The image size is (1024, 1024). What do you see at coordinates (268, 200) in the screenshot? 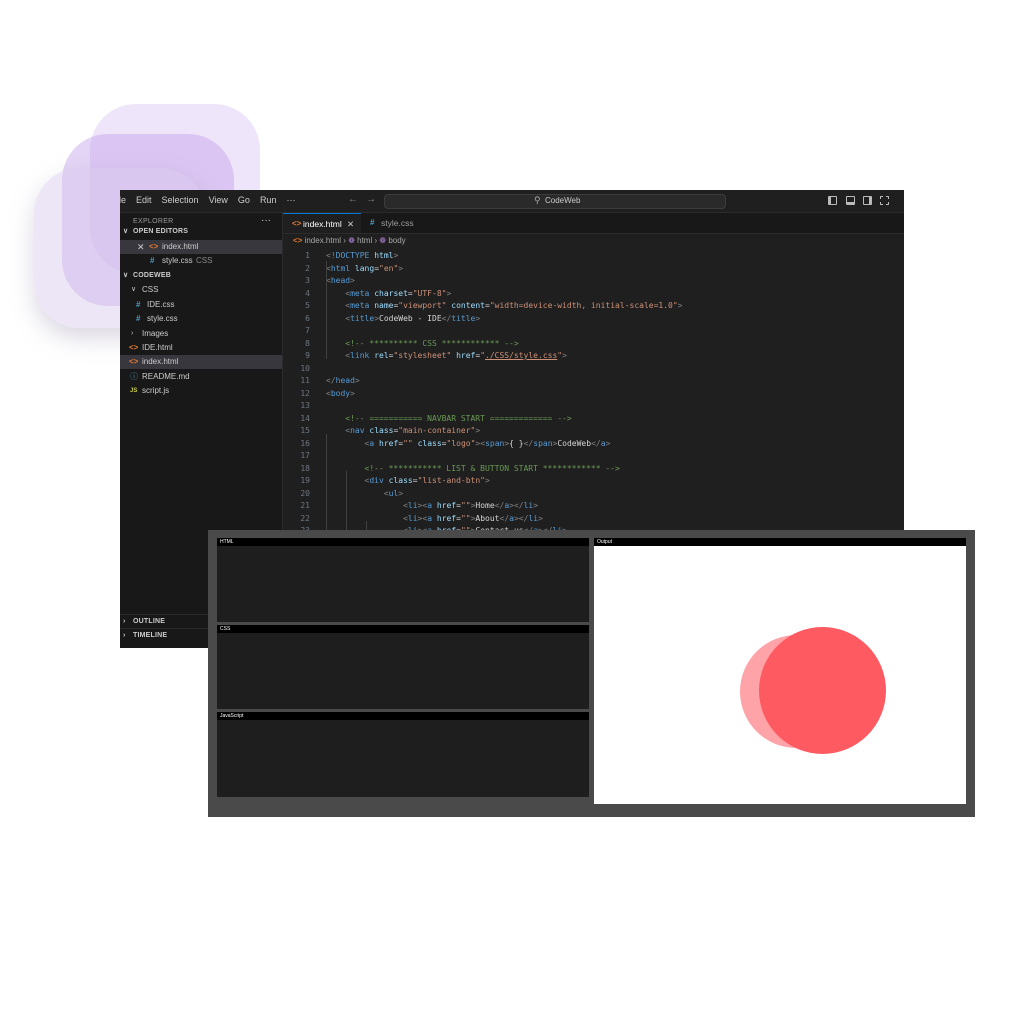
I see `menu-run: Run` at bounding box center [268, 200].